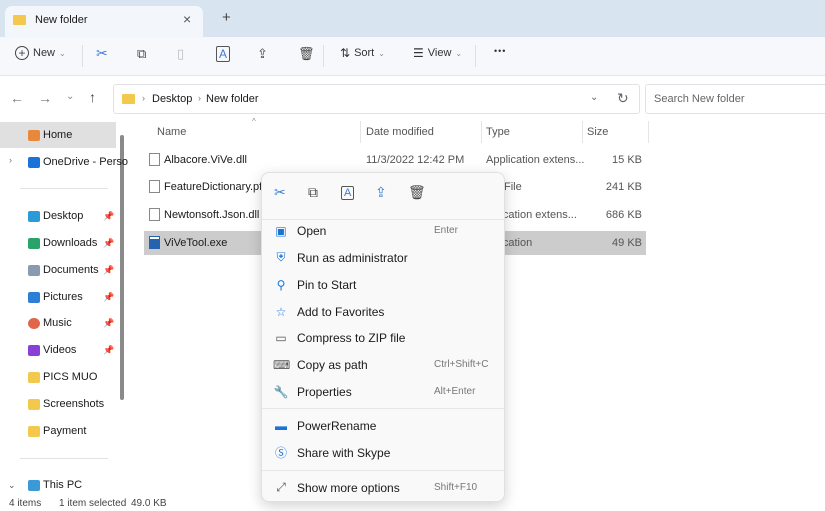 This screenshot has height=511, width=825. What do you see at coordinates (58, 216) in the screenshot?
I see `sidebar-item-desktop: Desktop 📌` at bounding box center [58, 216].